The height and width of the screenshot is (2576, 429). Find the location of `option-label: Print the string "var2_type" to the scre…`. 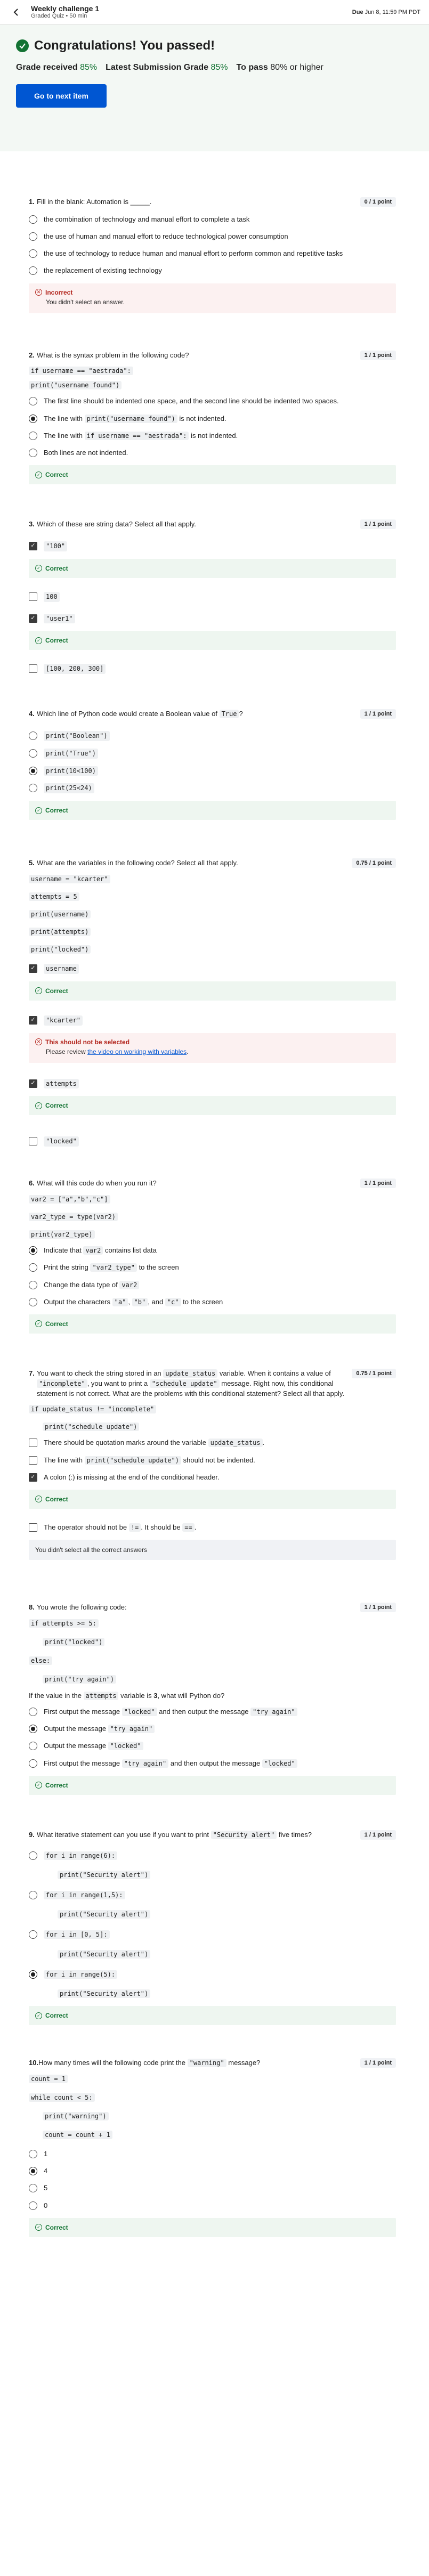

option-label: Print the string "var2_type" to the scre… is located at coordinates (111, 1267).